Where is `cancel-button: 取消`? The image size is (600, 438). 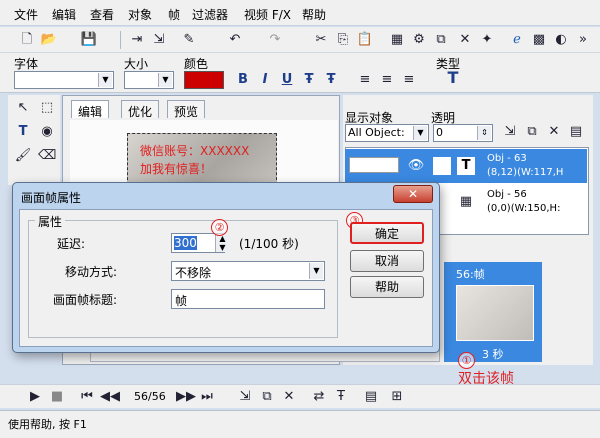 cancel-button: 取消 is located at coordinates (387, 261).